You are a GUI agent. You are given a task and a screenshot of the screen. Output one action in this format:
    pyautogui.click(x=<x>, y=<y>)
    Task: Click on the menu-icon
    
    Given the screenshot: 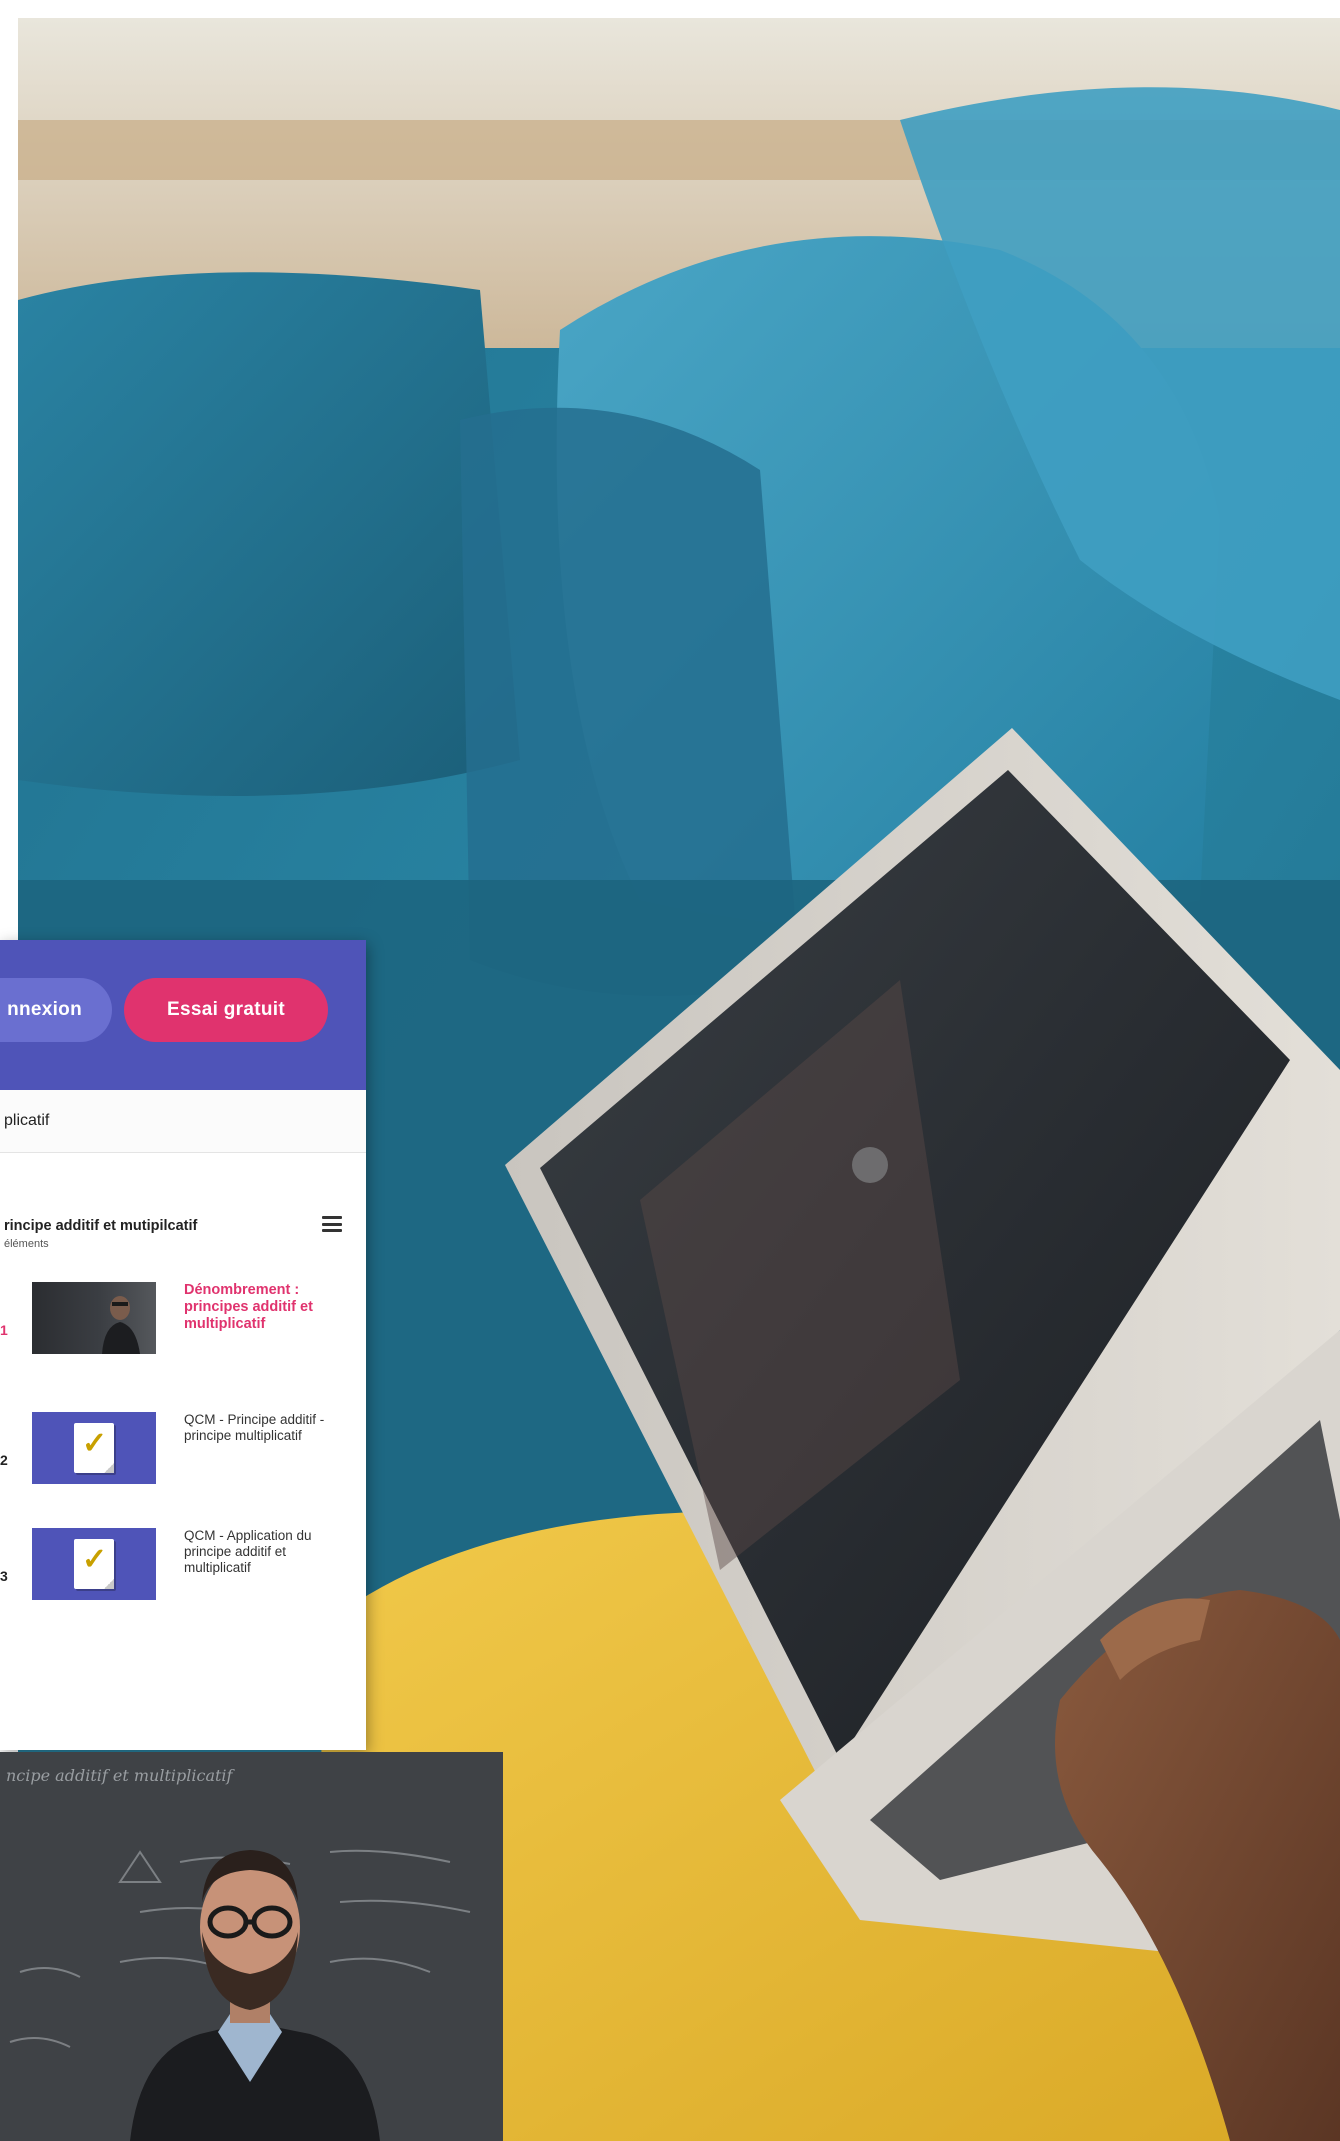 What is the action you would take?
    pyautogui.click(x=332, y=1224)
    